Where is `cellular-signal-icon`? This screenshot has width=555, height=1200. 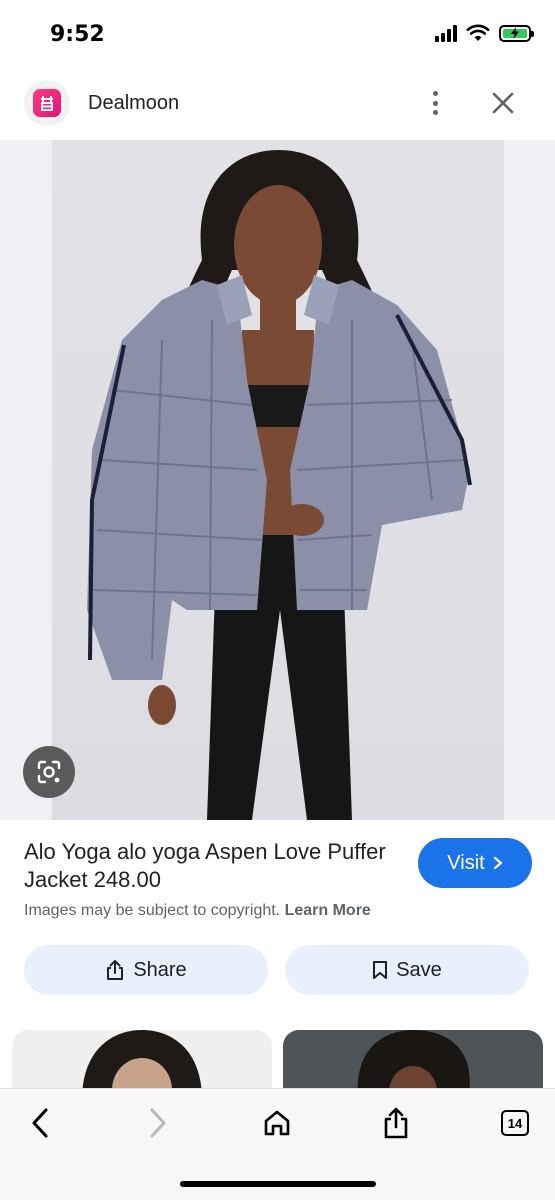 cellular-signal-icon is located at coordinates (446, 33).